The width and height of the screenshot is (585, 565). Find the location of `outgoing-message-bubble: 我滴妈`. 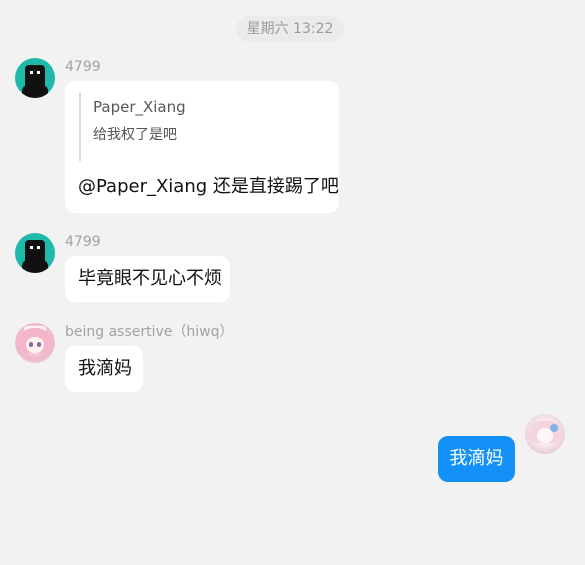

outgoing-message-bubble: 我滴妈 is located at coordinates (476, 459).